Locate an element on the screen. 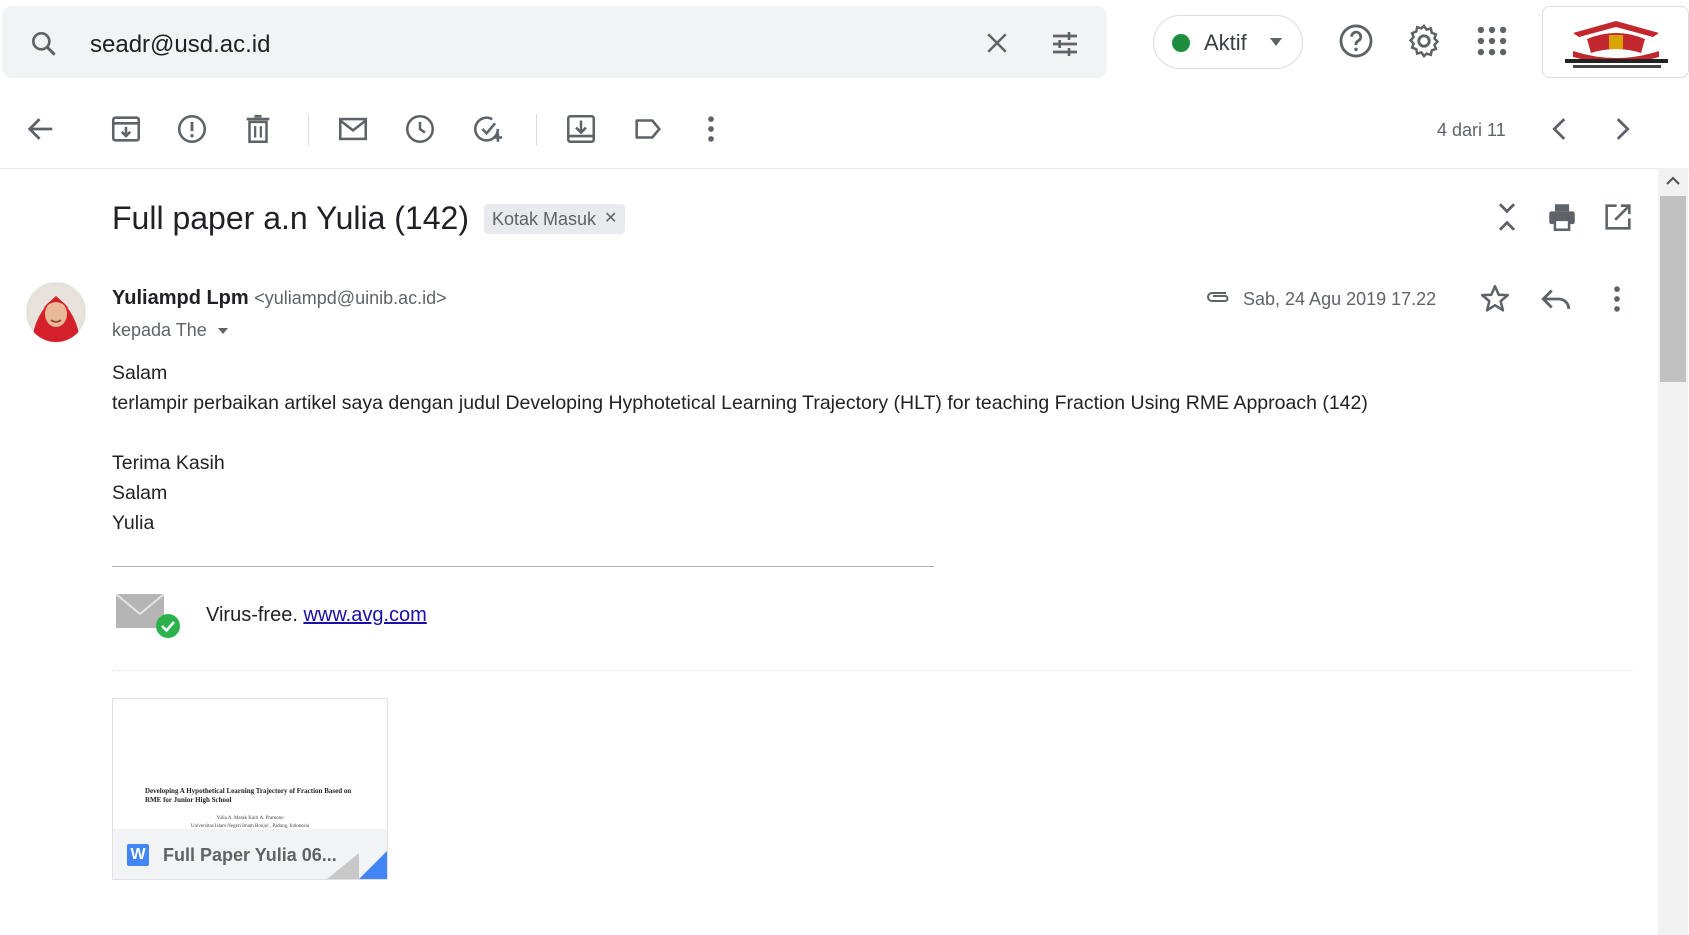 This screenshot has height=935, width=1689. search-icon is located at coordinates (44, 44).